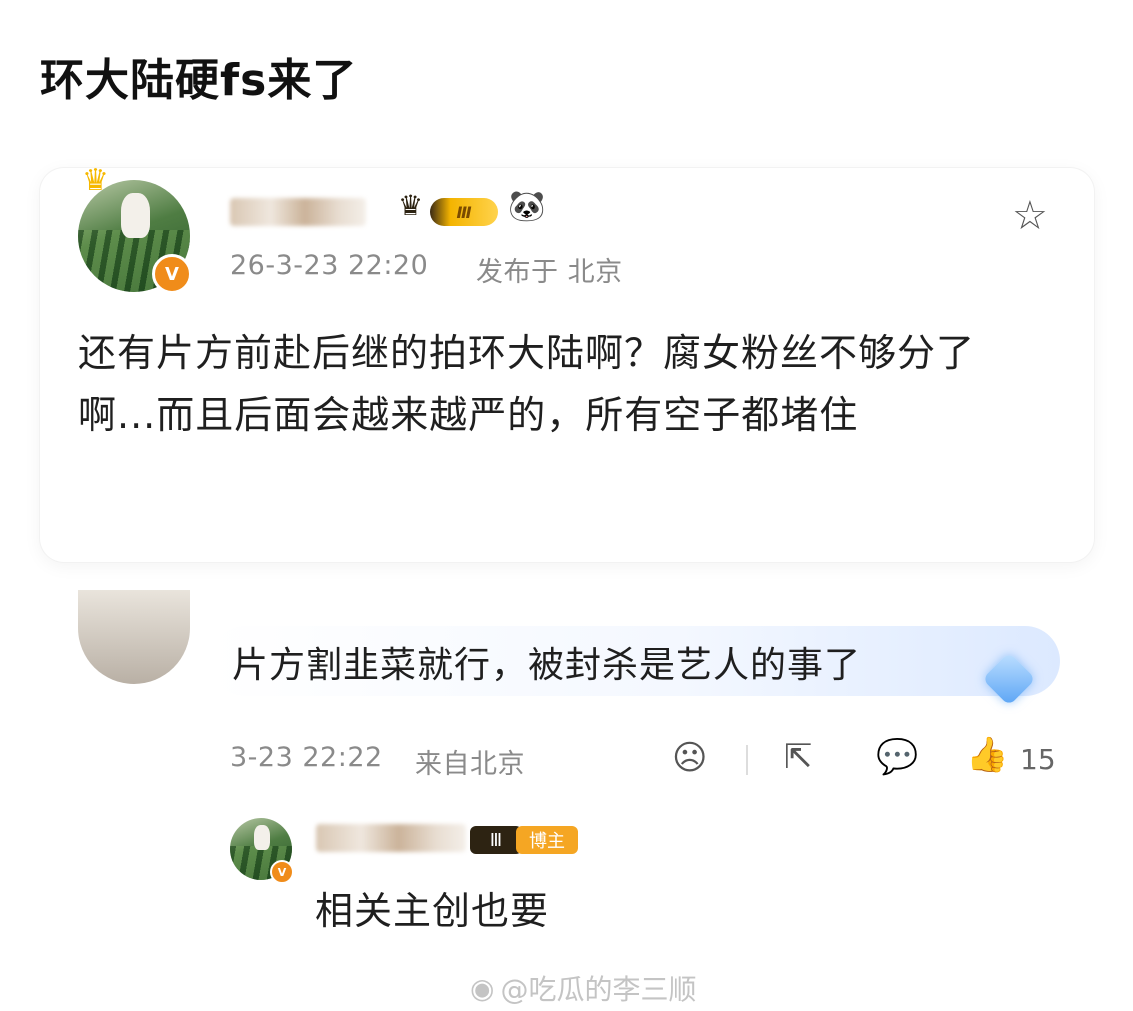 The width and height of the screenshot is (1133, 1011). Describe the element at coordinates (329, 265) in the screenshot. I see `post-date: 26-3-23 22:20` at that location.